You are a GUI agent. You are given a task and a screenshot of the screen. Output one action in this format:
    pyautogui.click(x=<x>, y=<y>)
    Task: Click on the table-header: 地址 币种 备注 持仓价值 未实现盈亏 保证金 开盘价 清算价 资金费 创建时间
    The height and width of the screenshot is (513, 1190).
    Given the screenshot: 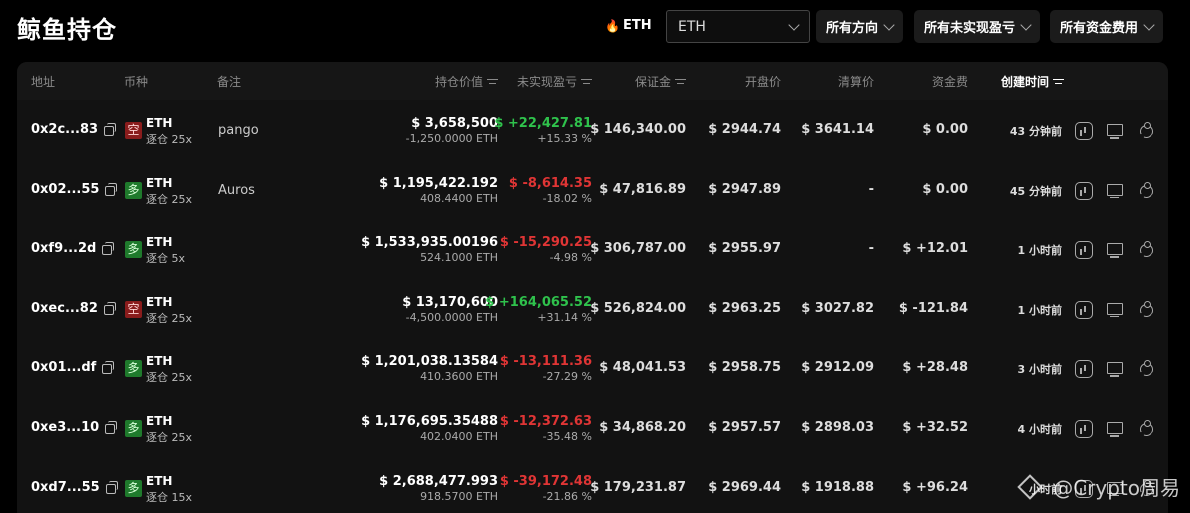 What is the action you would take?
    pyautogui.click(x=592, y=81)
    